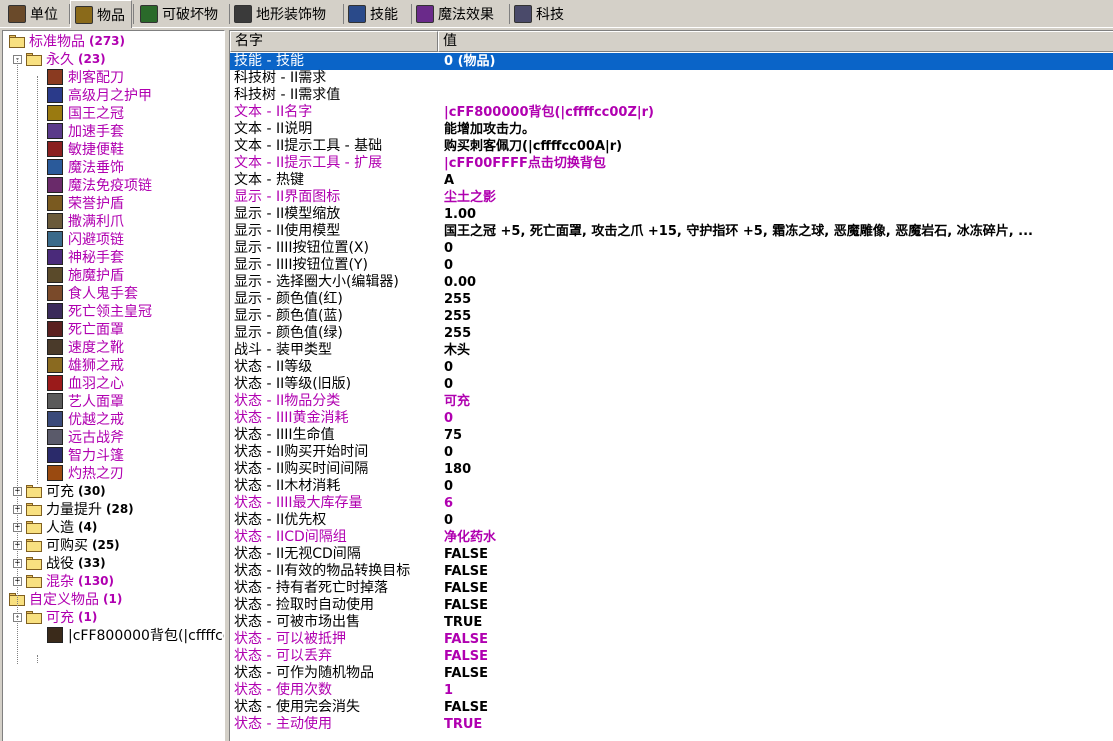  I want to click on field-row: 状态 - 持有者死亡时掉落 FALSE, so click(671, 588).